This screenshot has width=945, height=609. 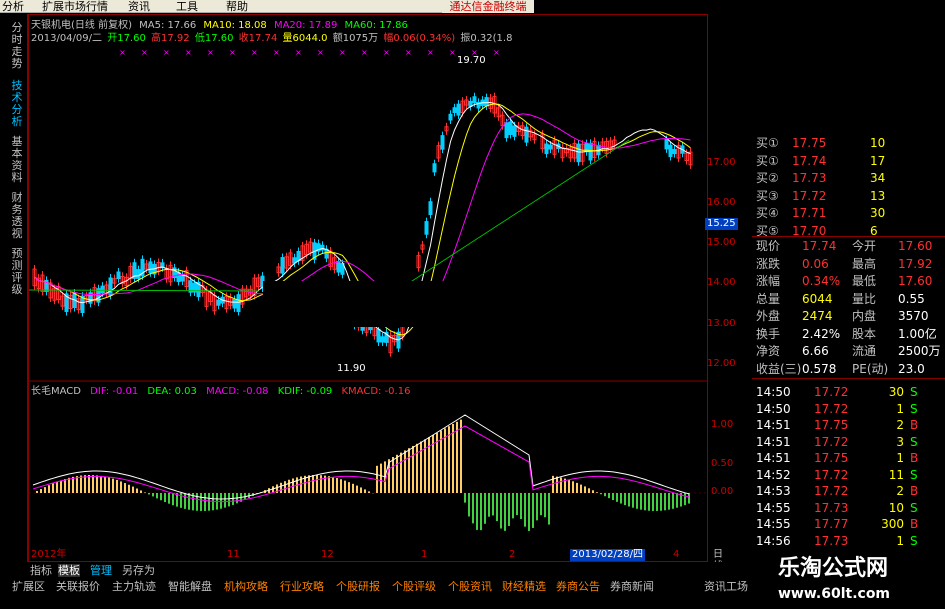 What do you see at coordinates (848, 246) in the screenshot?
I see `quote-info-row: 现价 17.74 今开 17.60` at bounding box center [848, 246].